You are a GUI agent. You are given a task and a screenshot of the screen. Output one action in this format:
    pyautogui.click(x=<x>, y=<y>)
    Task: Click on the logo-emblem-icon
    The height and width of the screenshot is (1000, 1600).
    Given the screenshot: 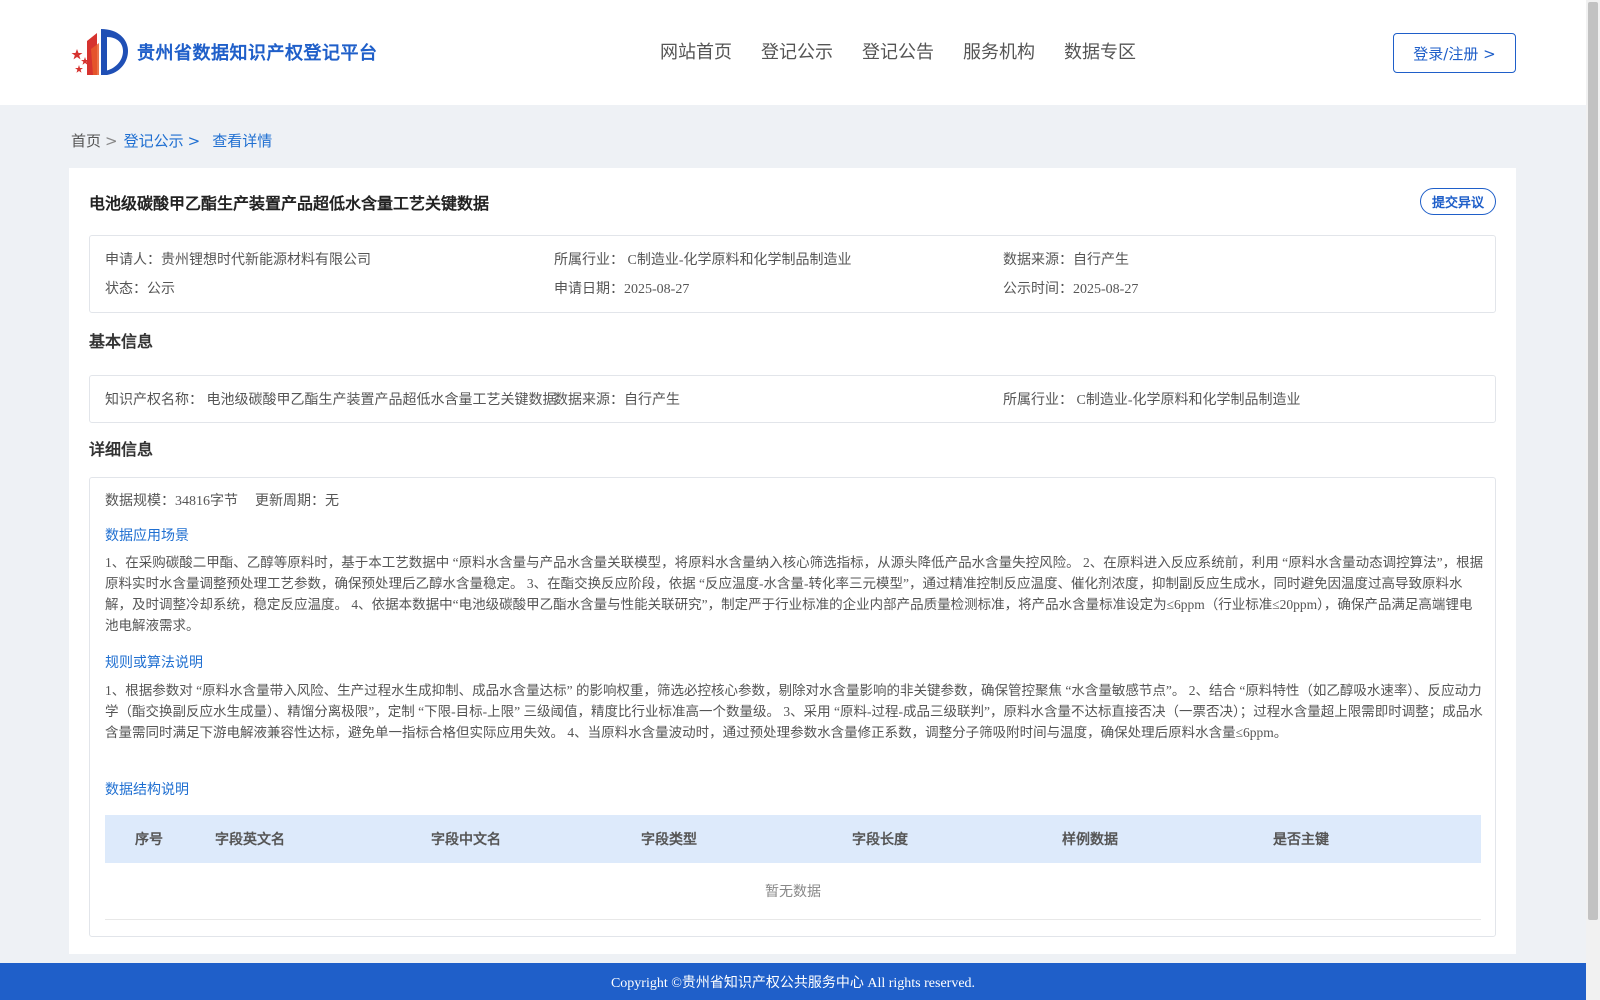 What is the action you would take?
    pyautogui.click(x=100, y=52)
    